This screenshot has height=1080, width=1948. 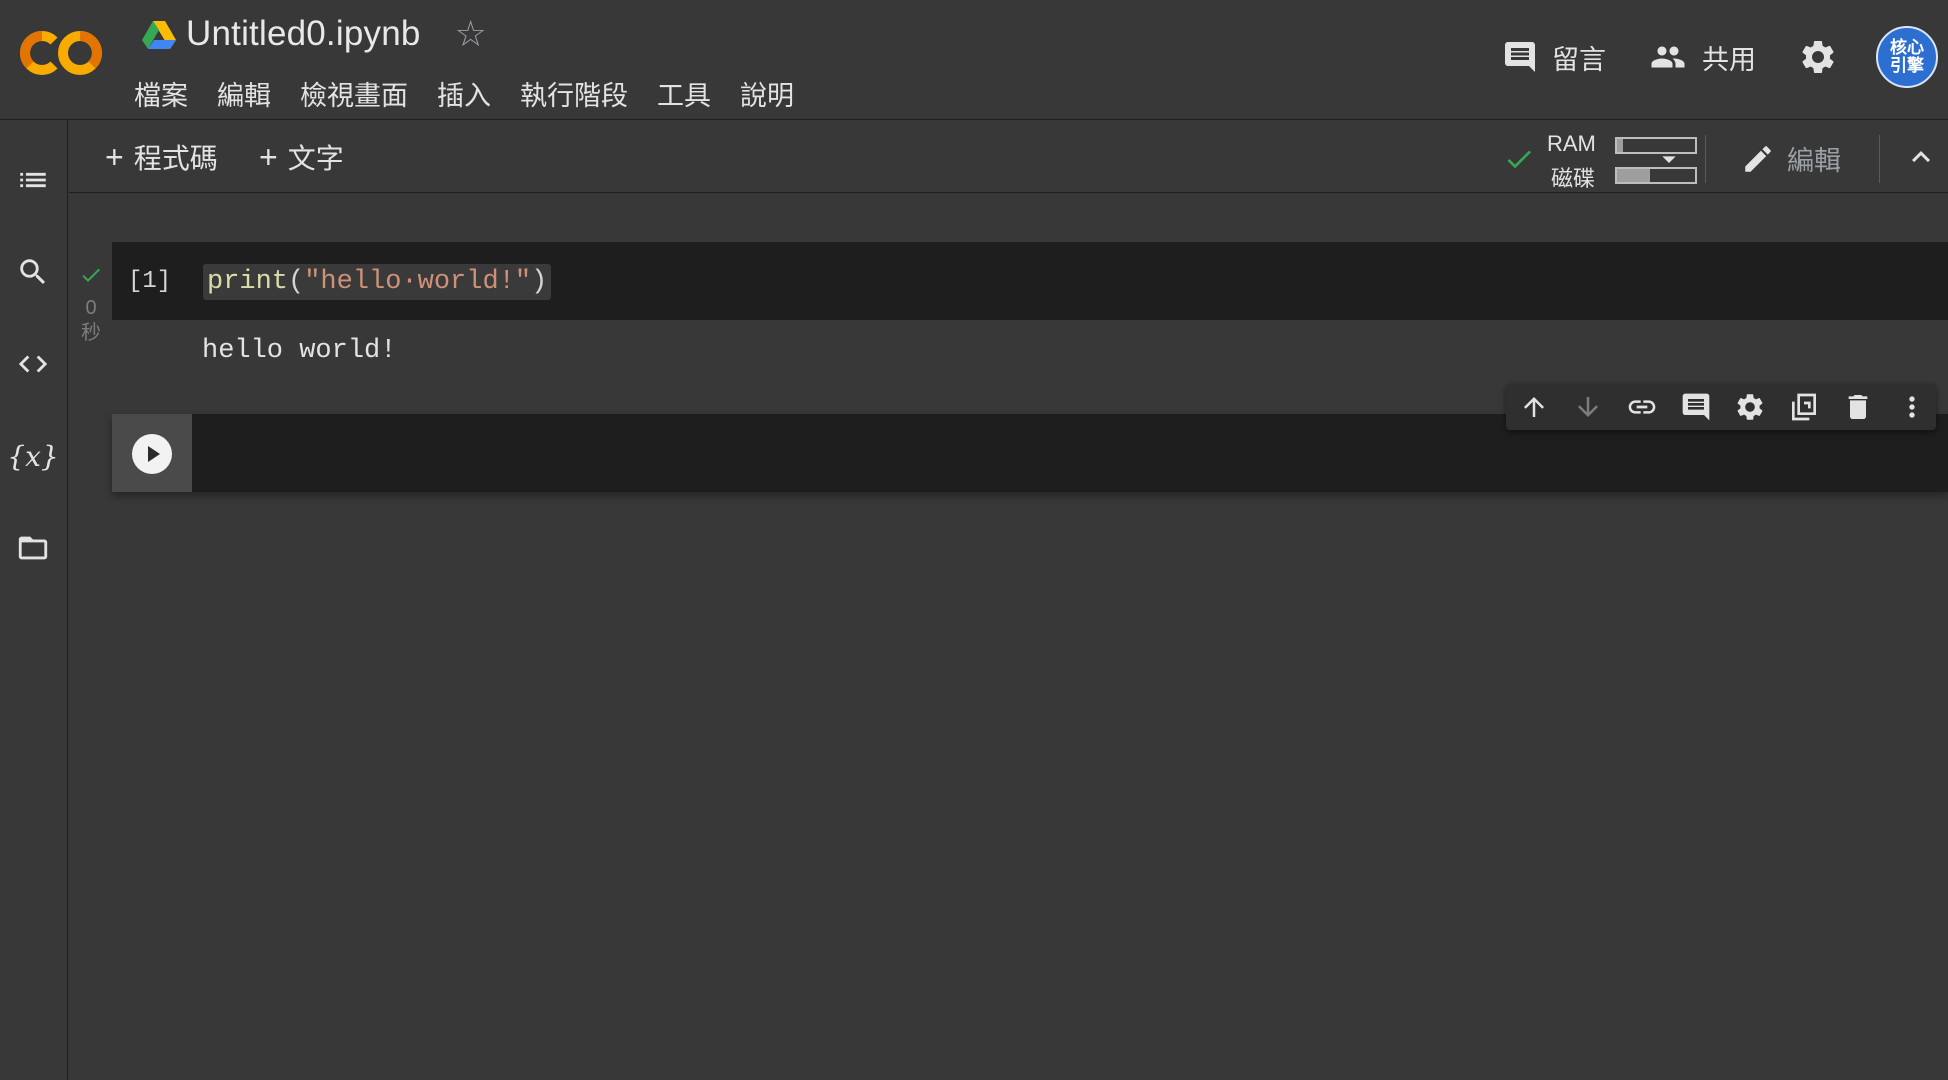 What do you see at coordinates (1008, 157) in the screenshot?
I see `notebook-toolbar: + 程式碼 + 文字 RAM 磁碟 編輯` at bounding box center [1008, 157].